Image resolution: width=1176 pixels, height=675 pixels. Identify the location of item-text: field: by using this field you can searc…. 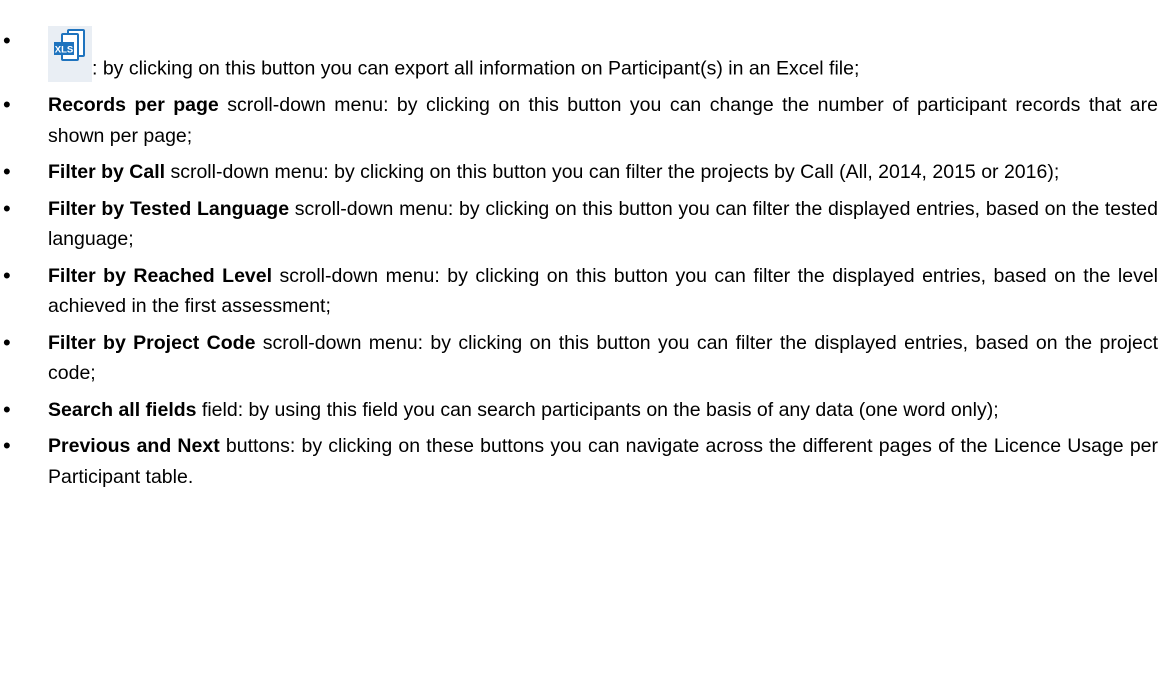
(597, 409).